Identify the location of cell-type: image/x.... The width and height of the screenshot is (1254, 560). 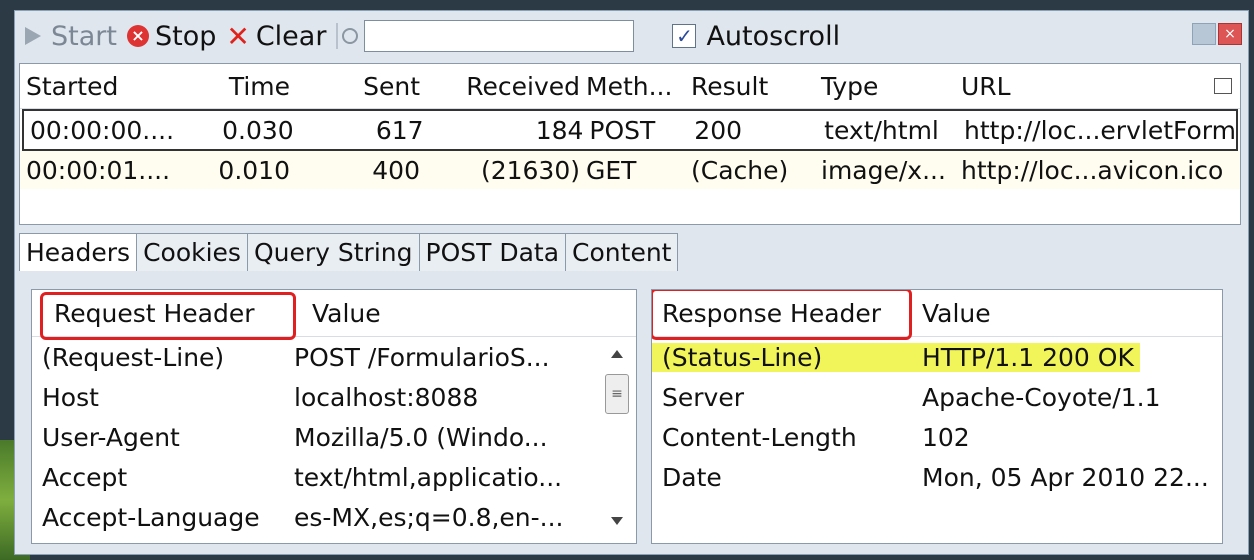
(883, 170).